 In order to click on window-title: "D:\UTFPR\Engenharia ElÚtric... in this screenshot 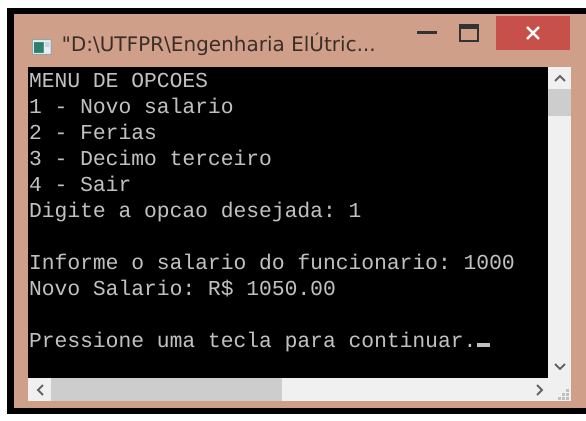, I will do `click(219, 44)`.